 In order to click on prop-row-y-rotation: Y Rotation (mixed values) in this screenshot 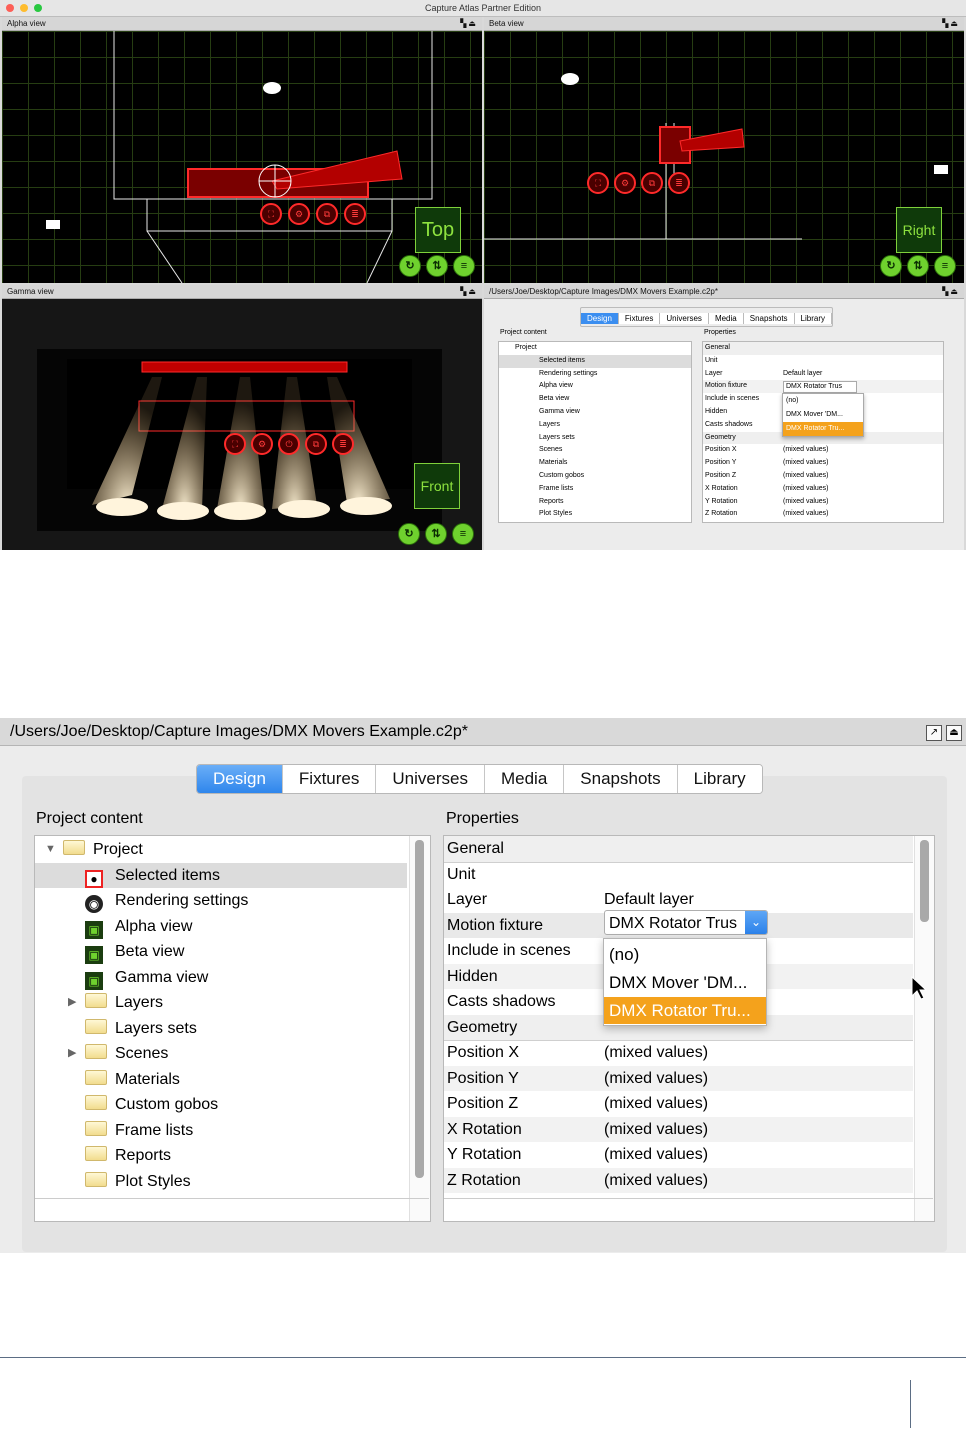, I will do `click(678, 1155)`.